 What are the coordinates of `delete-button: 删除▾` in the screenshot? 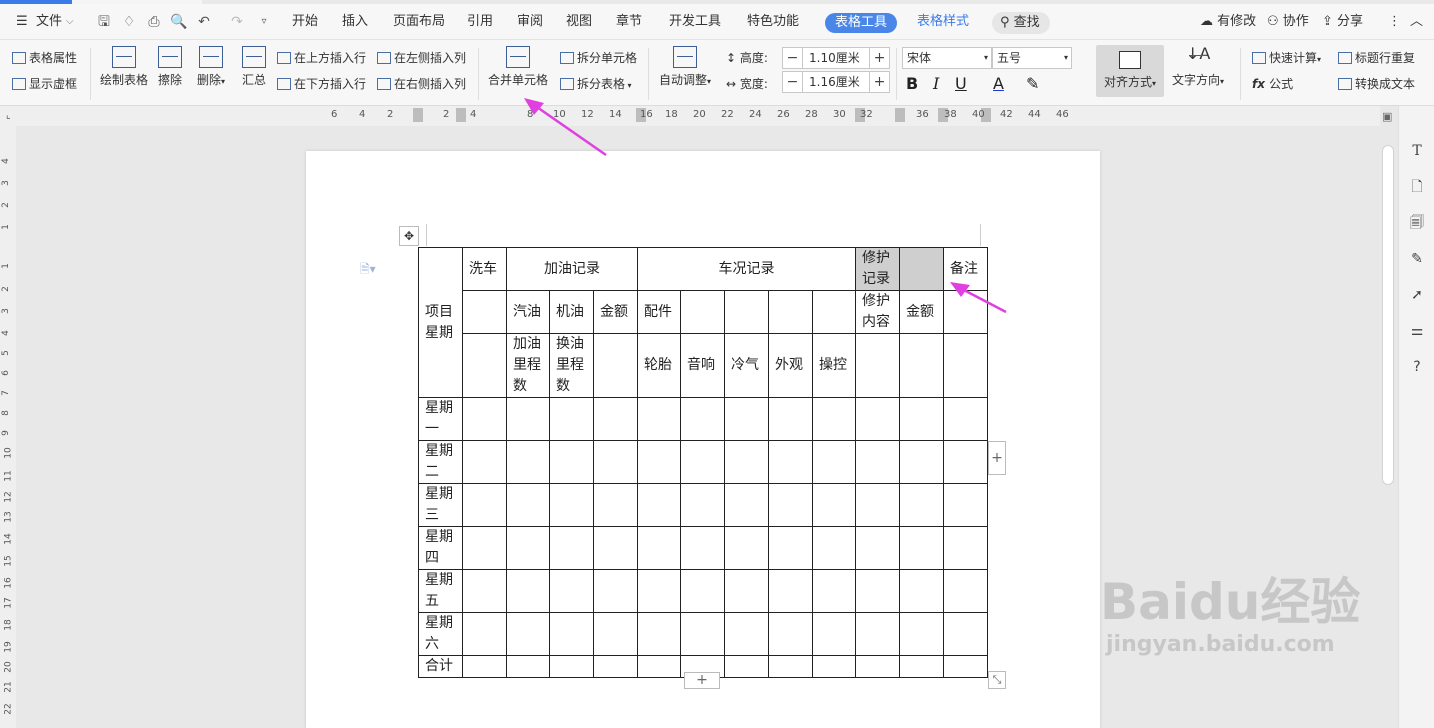 It's located at (211, 68).